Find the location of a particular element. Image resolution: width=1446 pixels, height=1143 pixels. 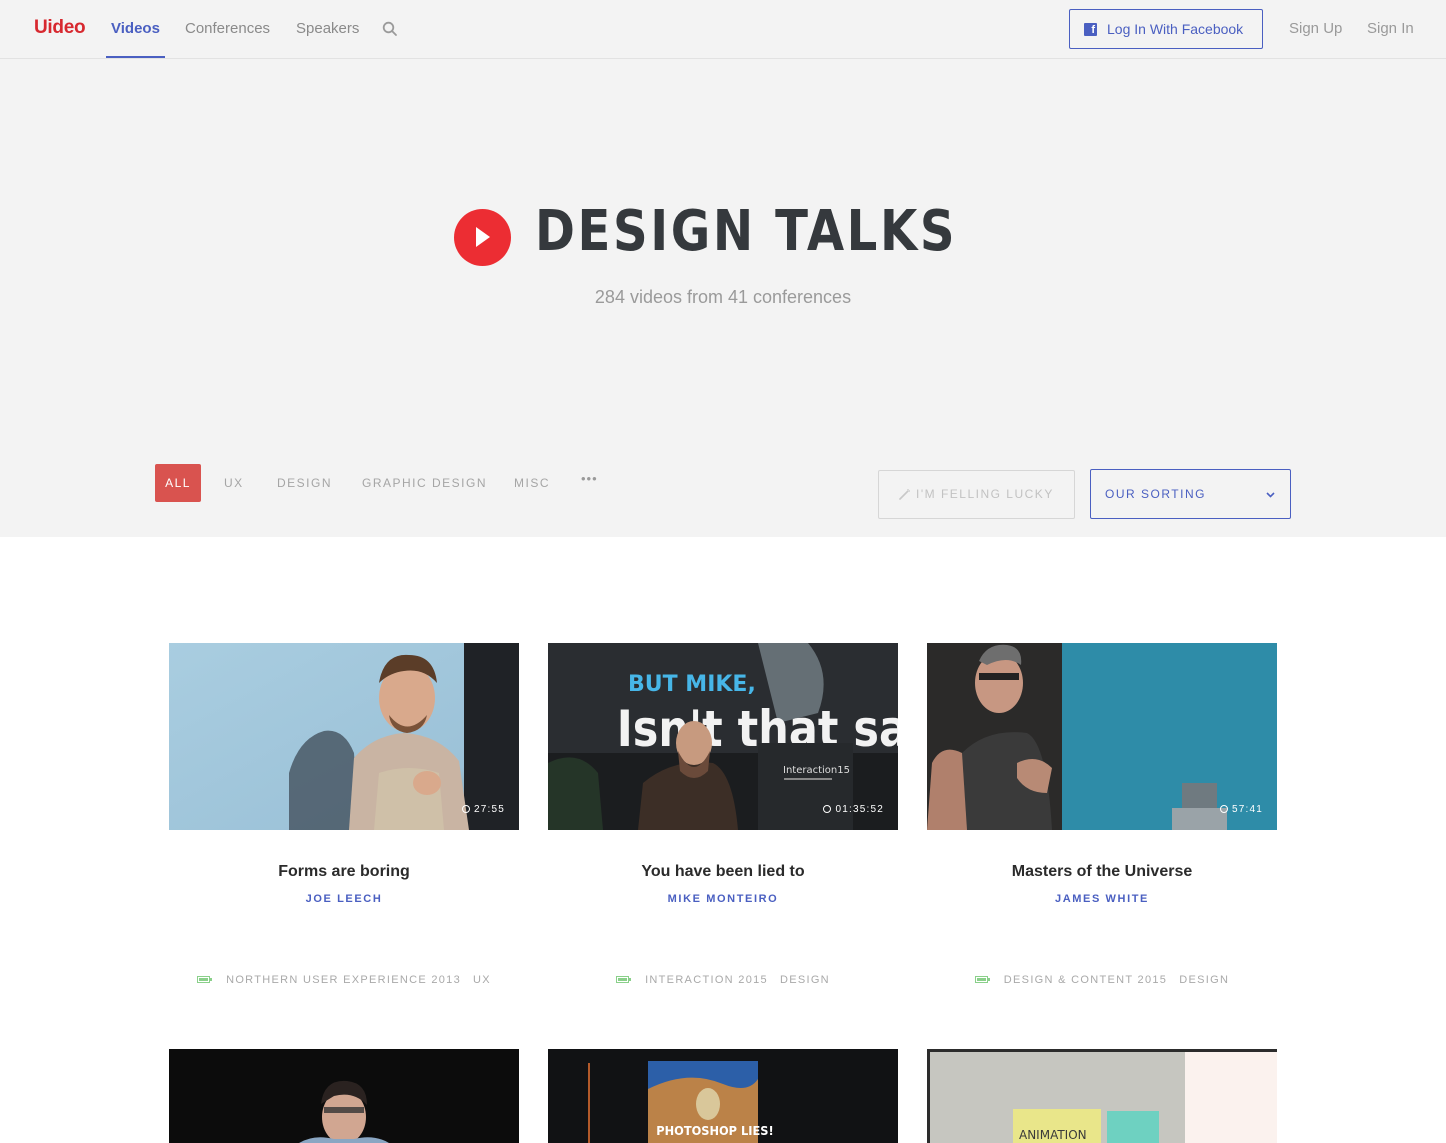

filter-ux: UX is located at coordinates (234, 483).